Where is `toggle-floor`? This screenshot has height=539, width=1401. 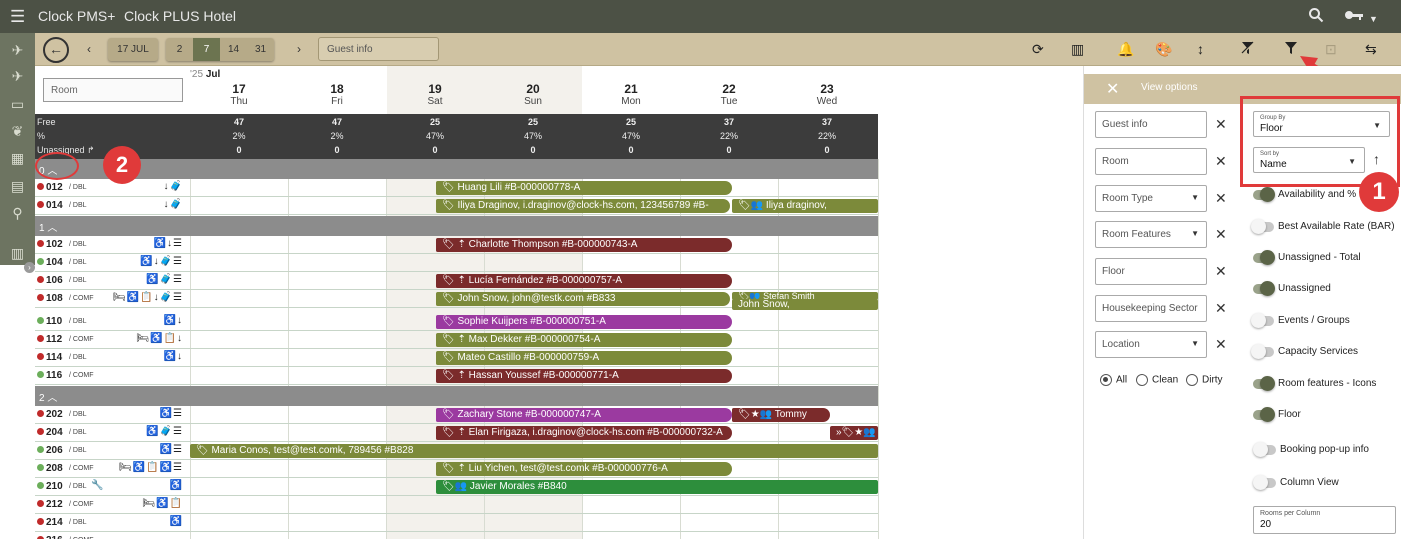
toggle-floor is located at coordinates (1264, 414).